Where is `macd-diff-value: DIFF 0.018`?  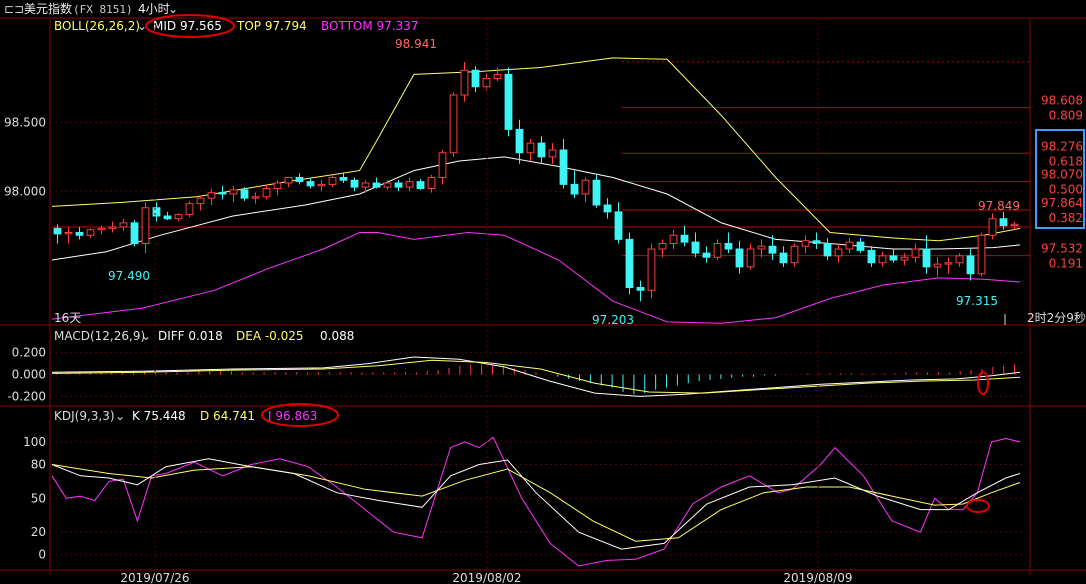
macd-diff-value: DIFF 0.018 is located at coordinates (190, 336).